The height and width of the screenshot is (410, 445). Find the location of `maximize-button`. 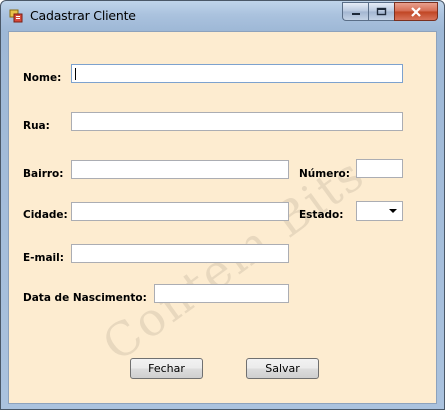

maximize-button is located at coordinates (381, 11).